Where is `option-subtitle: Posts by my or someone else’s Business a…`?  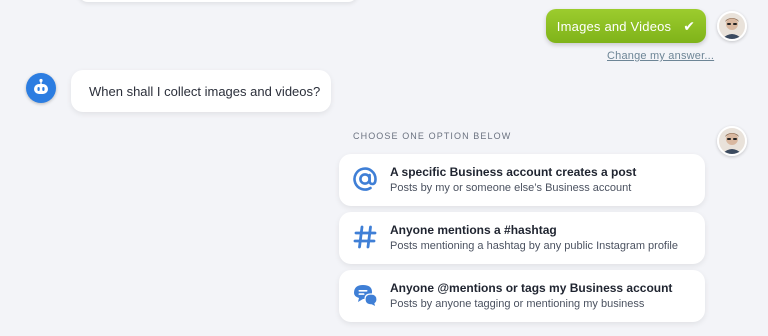 option-subtitle: Posts by my or someone else’s Business a… is located at coordinates (511, 188).